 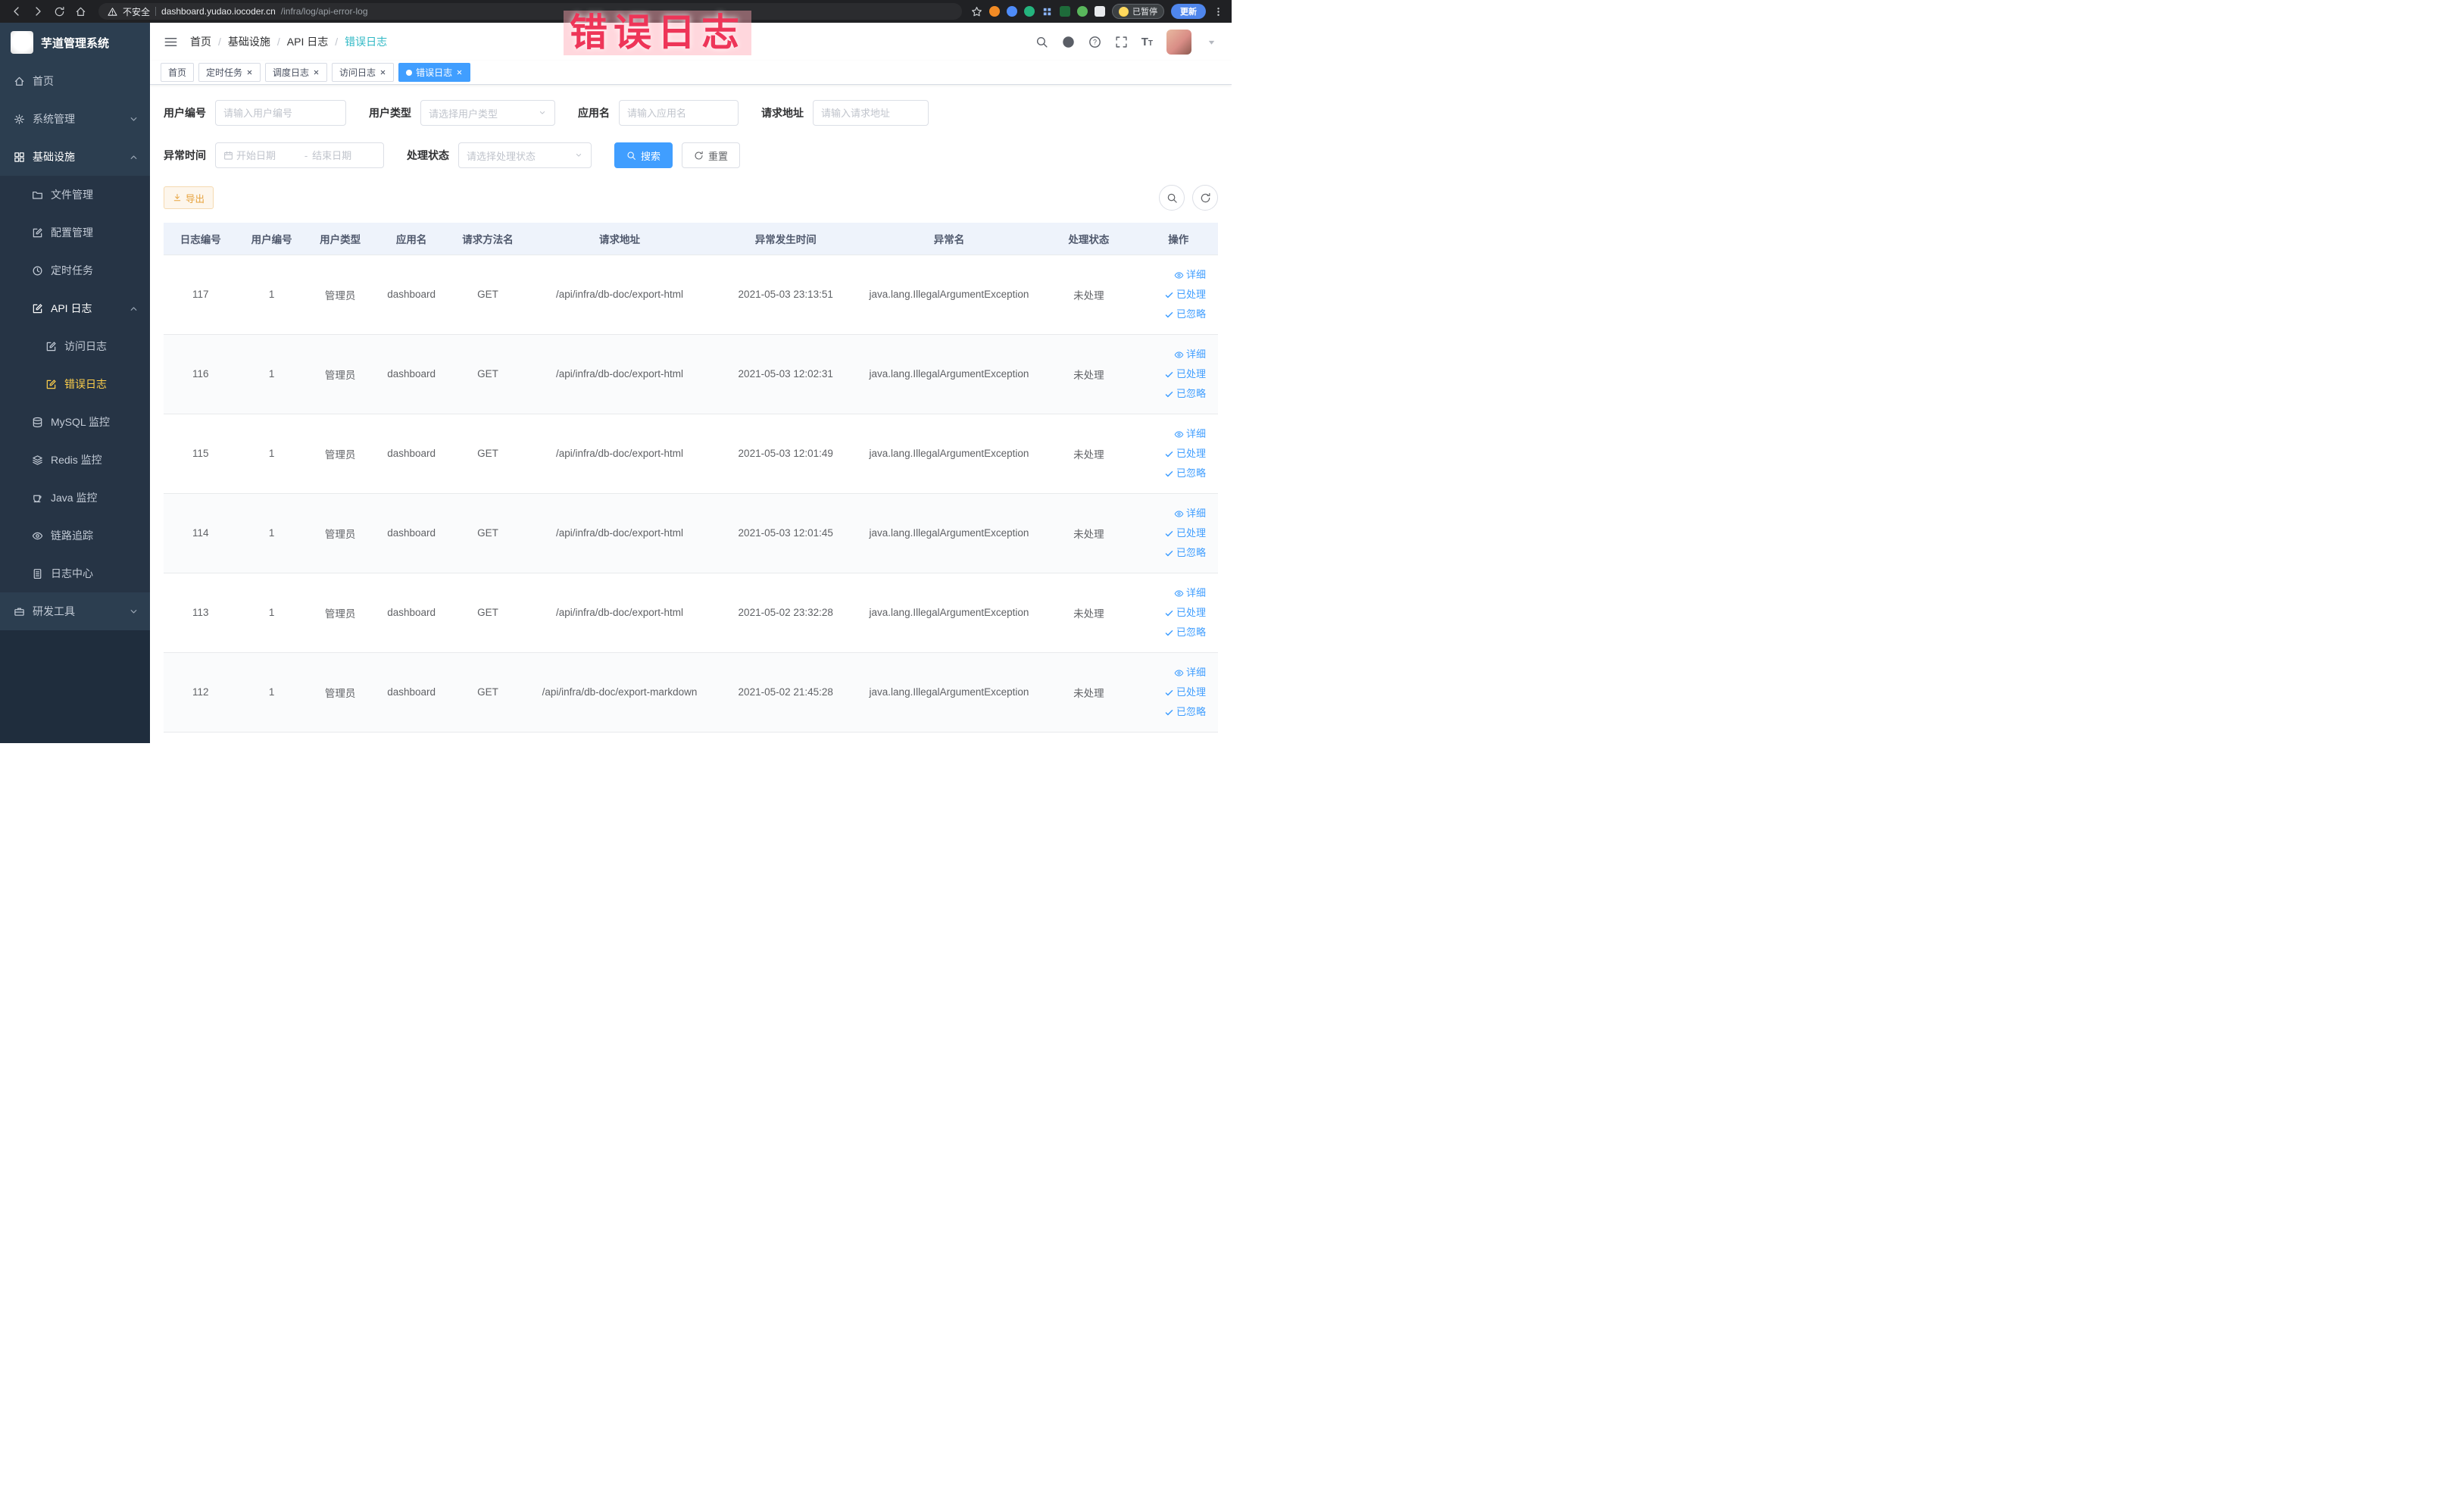 What do you see at coordinates (189, 197) in the screenshot?
I see `export-button: 导出` at bounding box center [189, 197].